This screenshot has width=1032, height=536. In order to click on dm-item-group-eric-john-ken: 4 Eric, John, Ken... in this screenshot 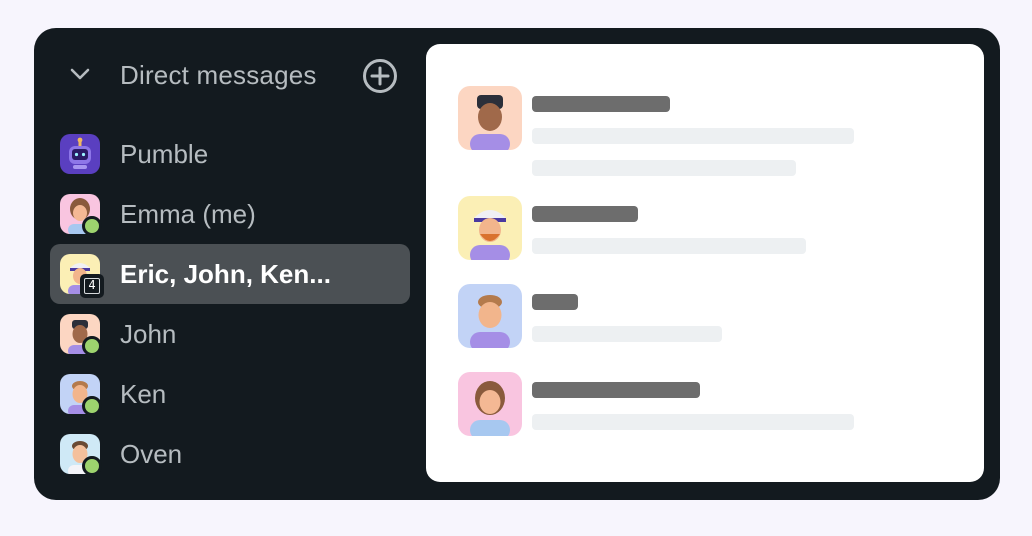, I will do `click(230, 274)`.